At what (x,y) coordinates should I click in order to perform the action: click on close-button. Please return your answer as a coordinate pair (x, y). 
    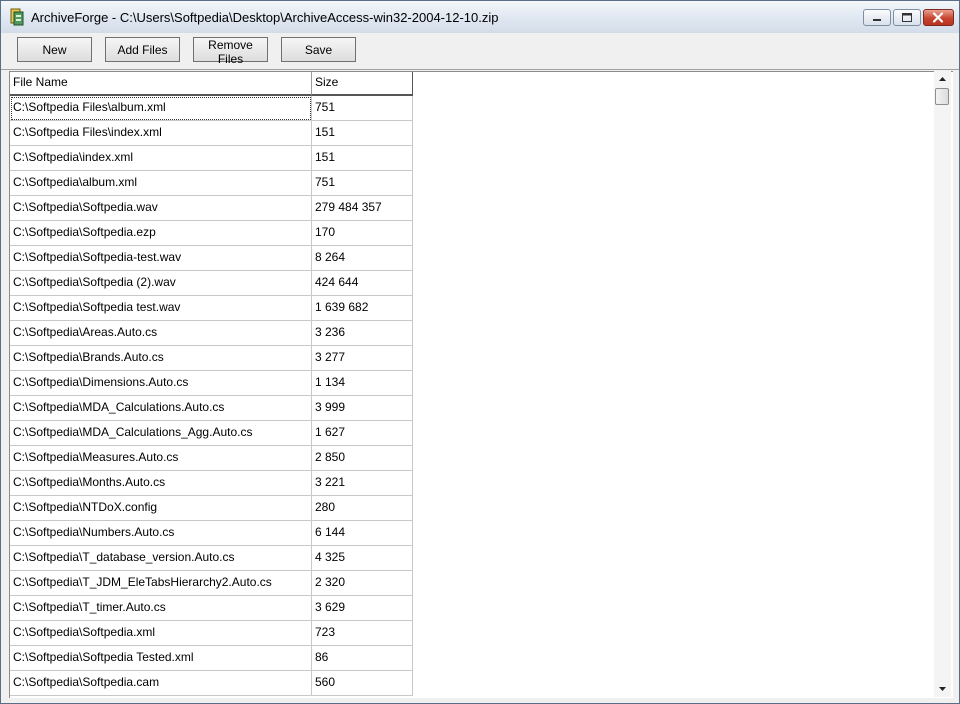
    Looking at the image, I should click on (938, 17).